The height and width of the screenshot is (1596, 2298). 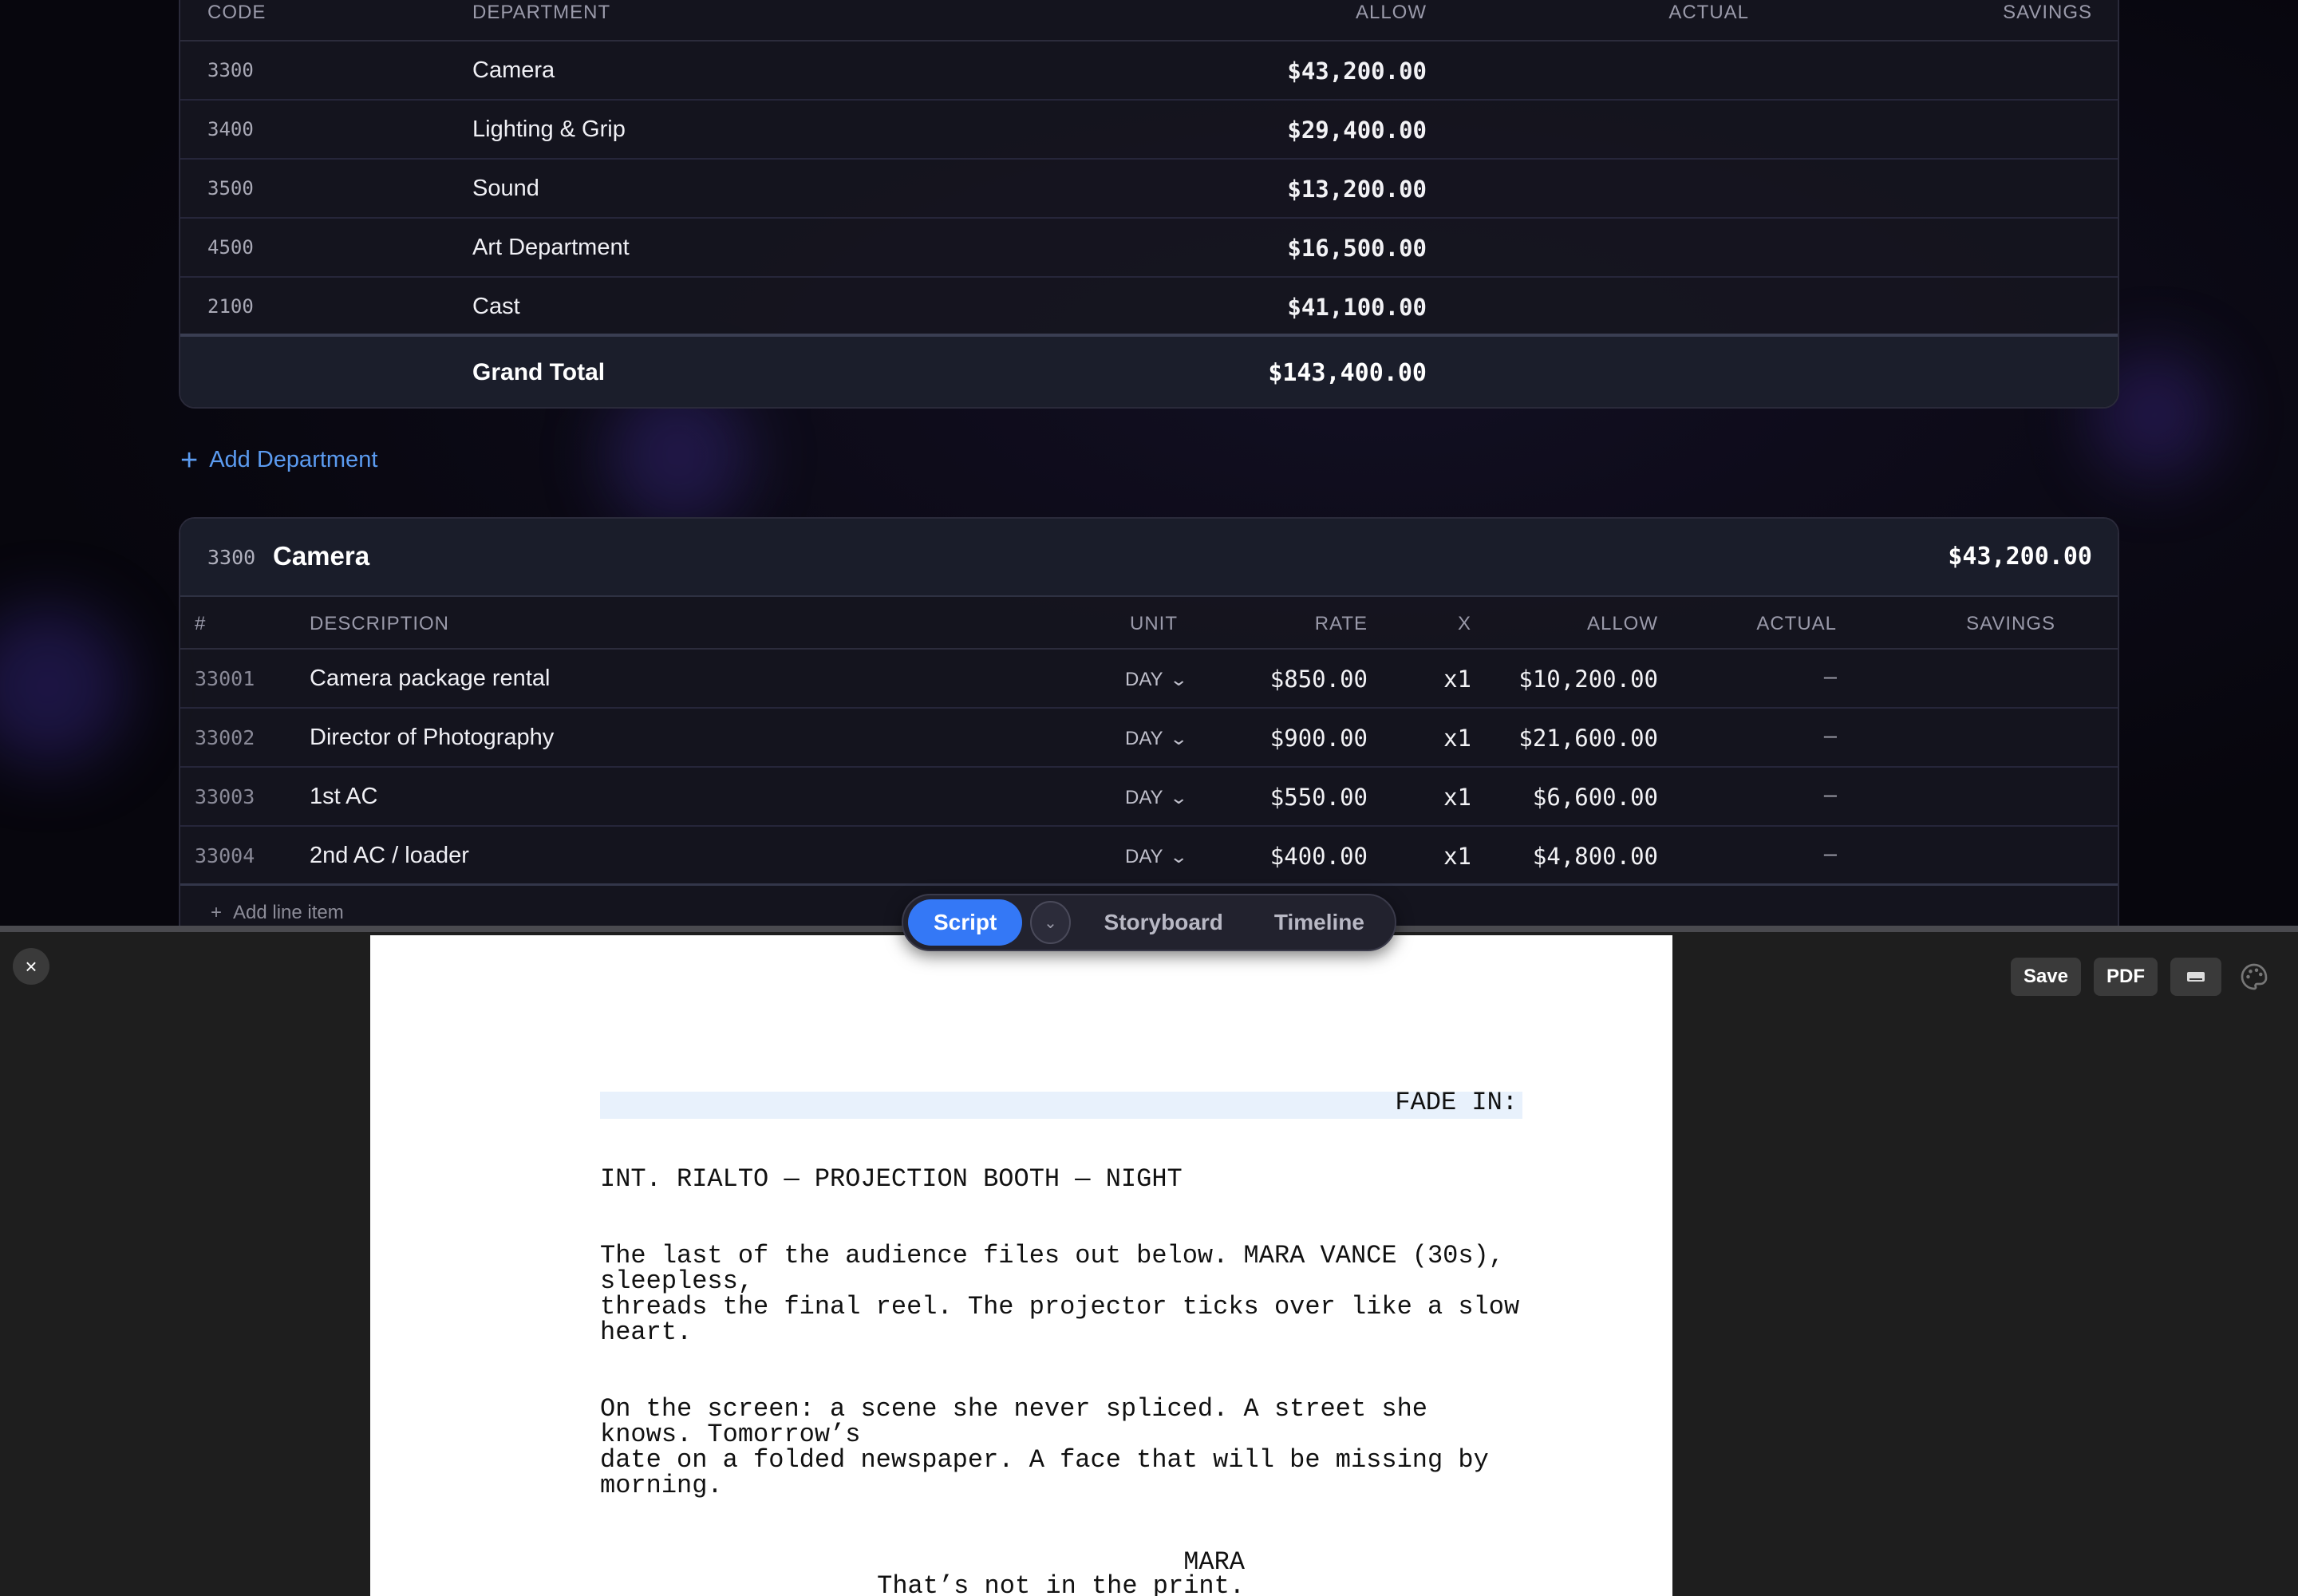 I want to click on tab-timeline: Timeline, so click(x=1319, y=922).